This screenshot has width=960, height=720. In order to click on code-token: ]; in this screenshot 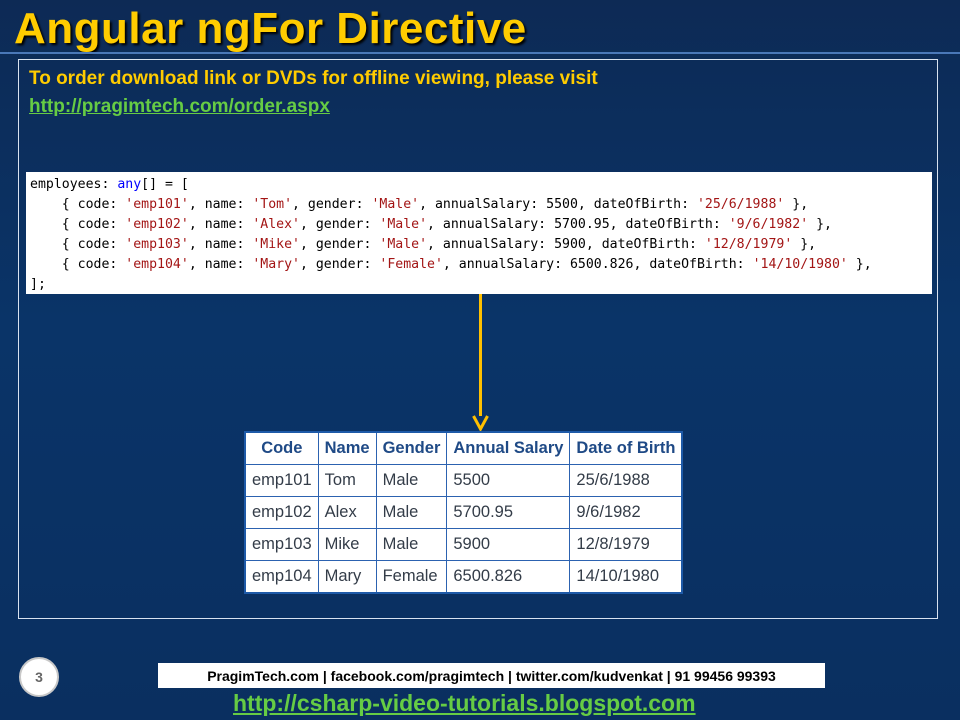, I will do `click(38, 284)`.